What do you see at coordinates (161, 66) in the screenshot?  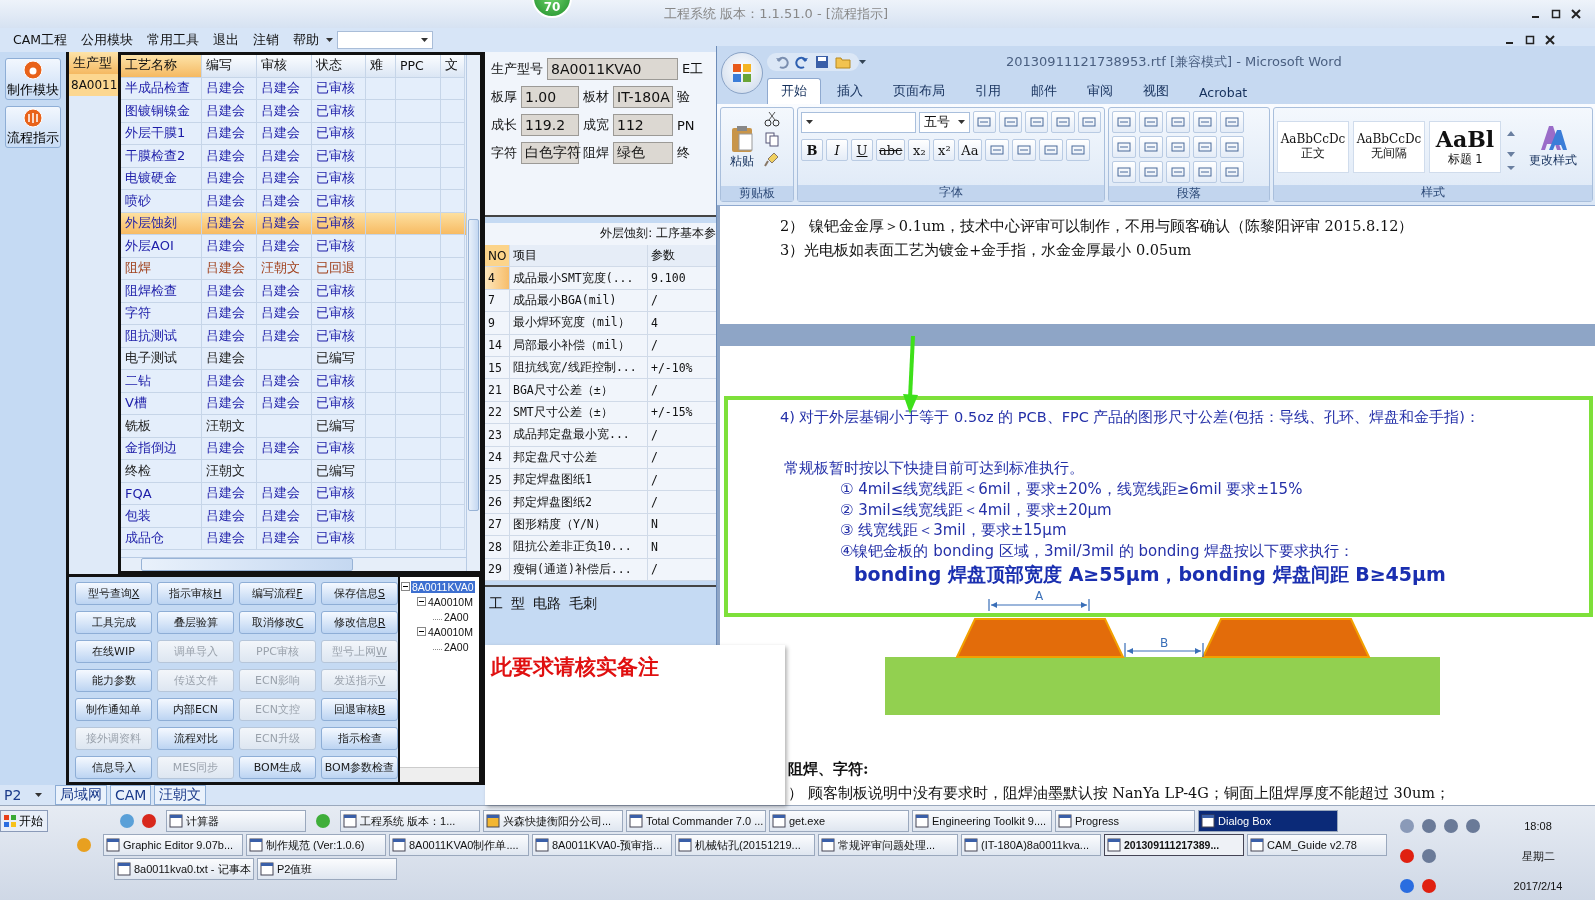 I see `column-header: 工艺名称` at bounding box center [161, 66].